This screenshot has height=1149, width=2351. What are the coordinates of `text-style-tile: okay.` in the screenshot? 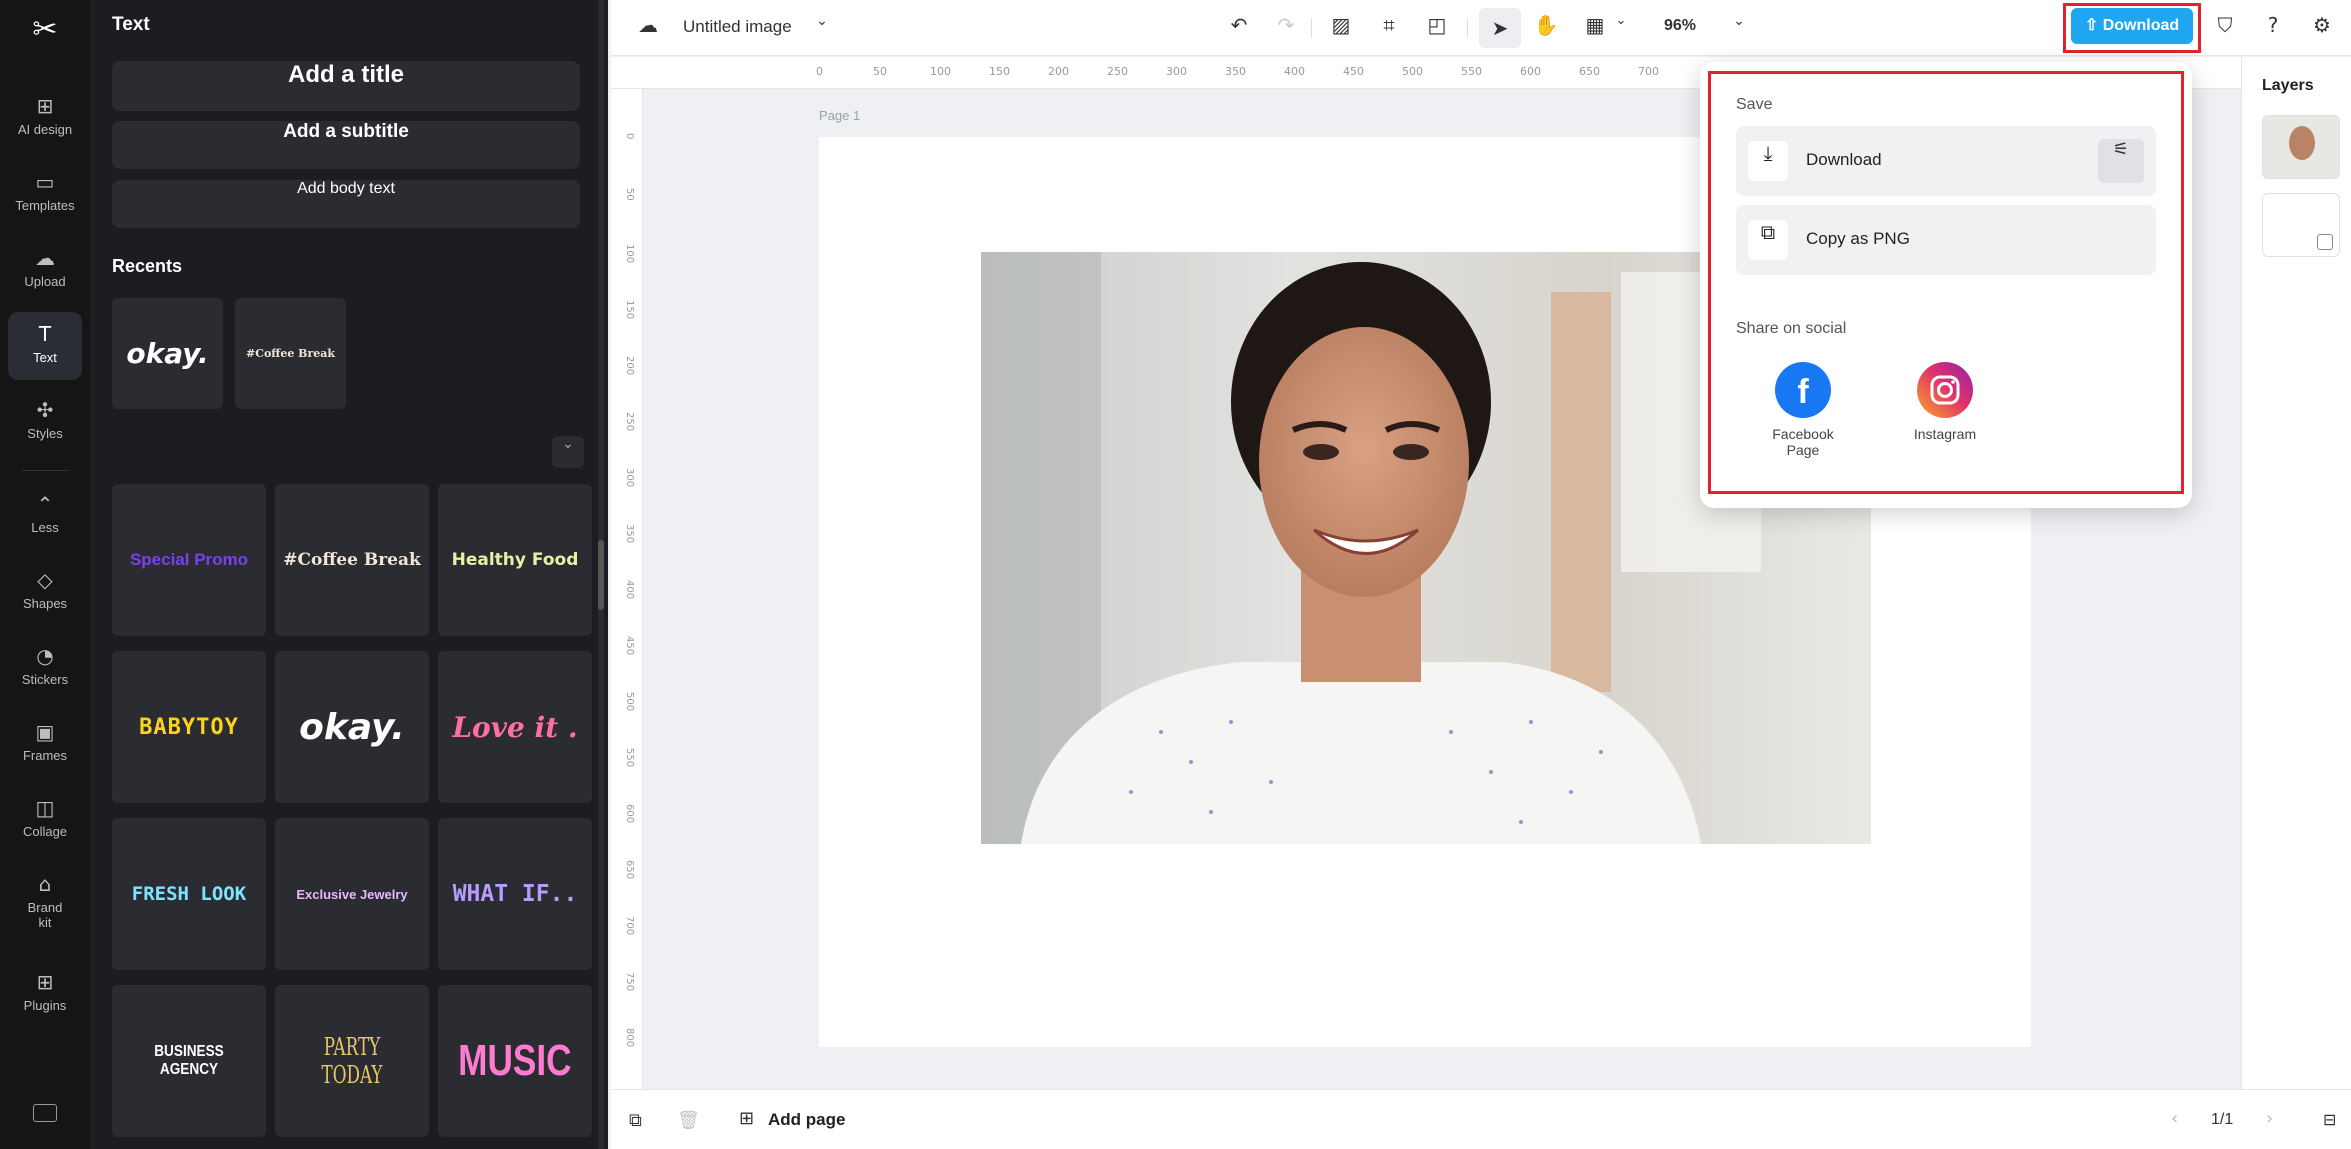 It's located at (352, 727).